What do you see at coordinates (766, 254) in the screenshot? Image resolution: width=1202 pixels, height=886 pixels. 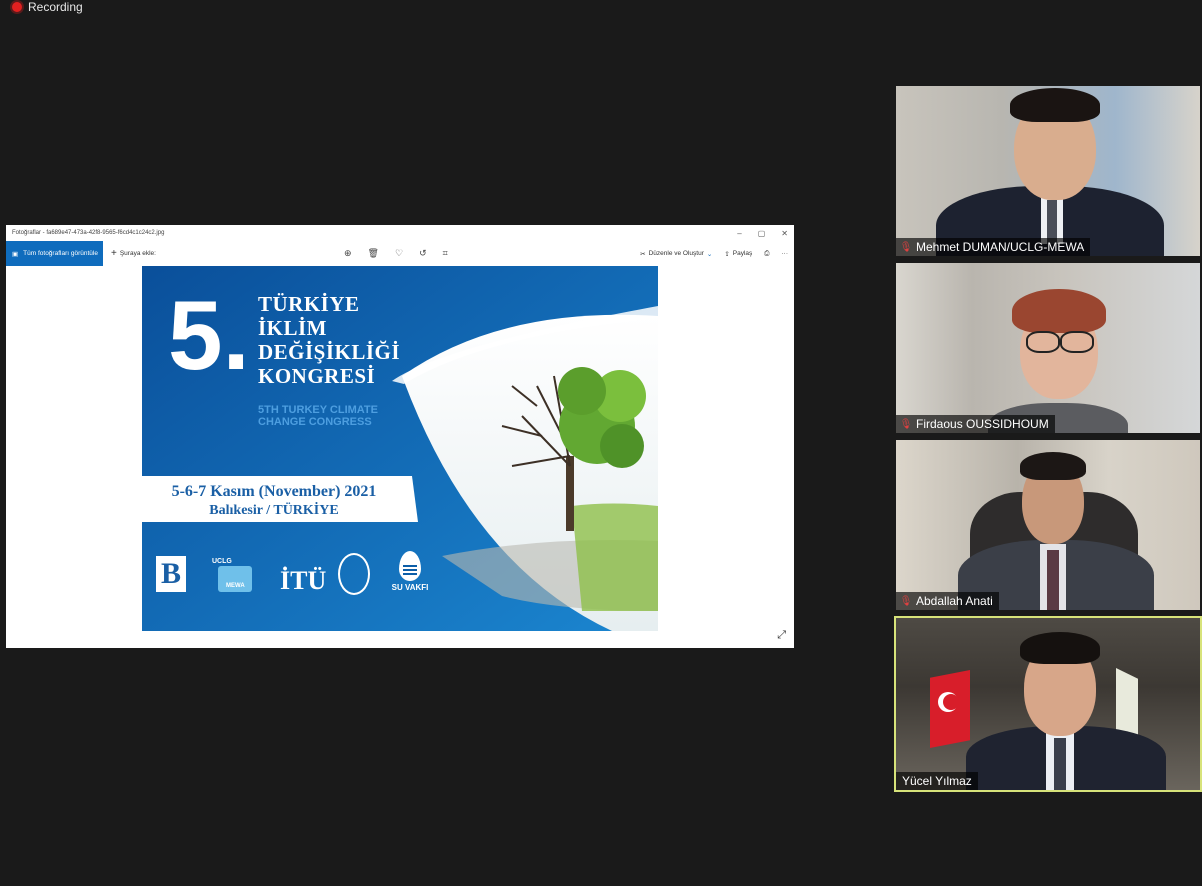 I see `print-icon: ⎙` at bounding box center [766, 254].